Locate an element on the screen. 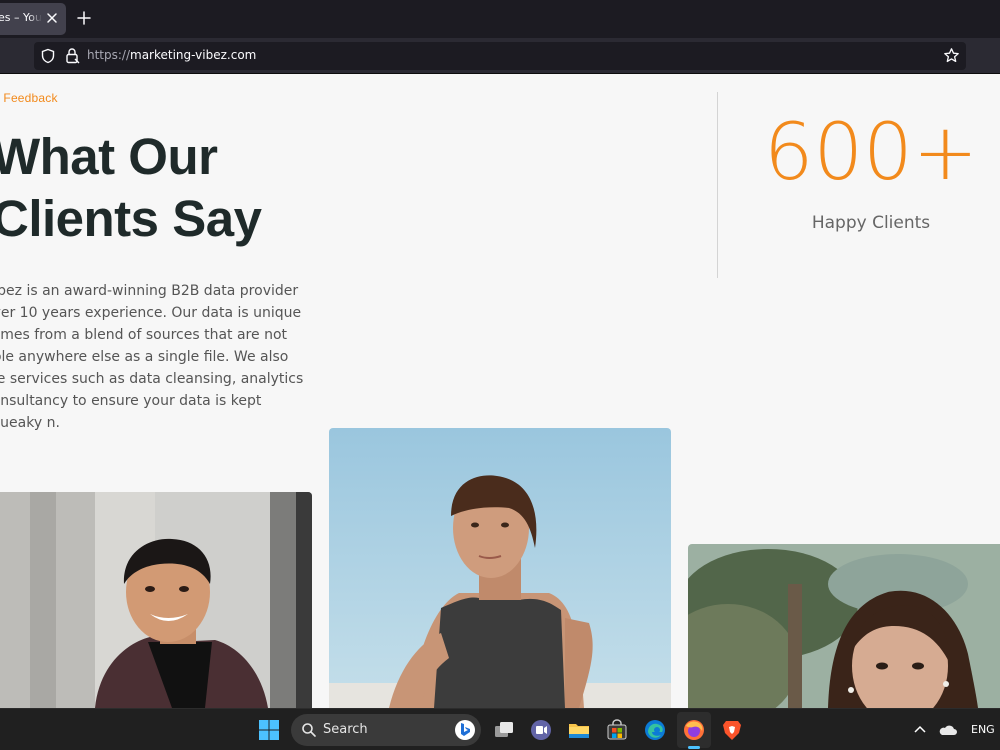 This screenshot has height=750, width=1000. section-eyebrow: e Feedback is located at coordinates (29, 98).